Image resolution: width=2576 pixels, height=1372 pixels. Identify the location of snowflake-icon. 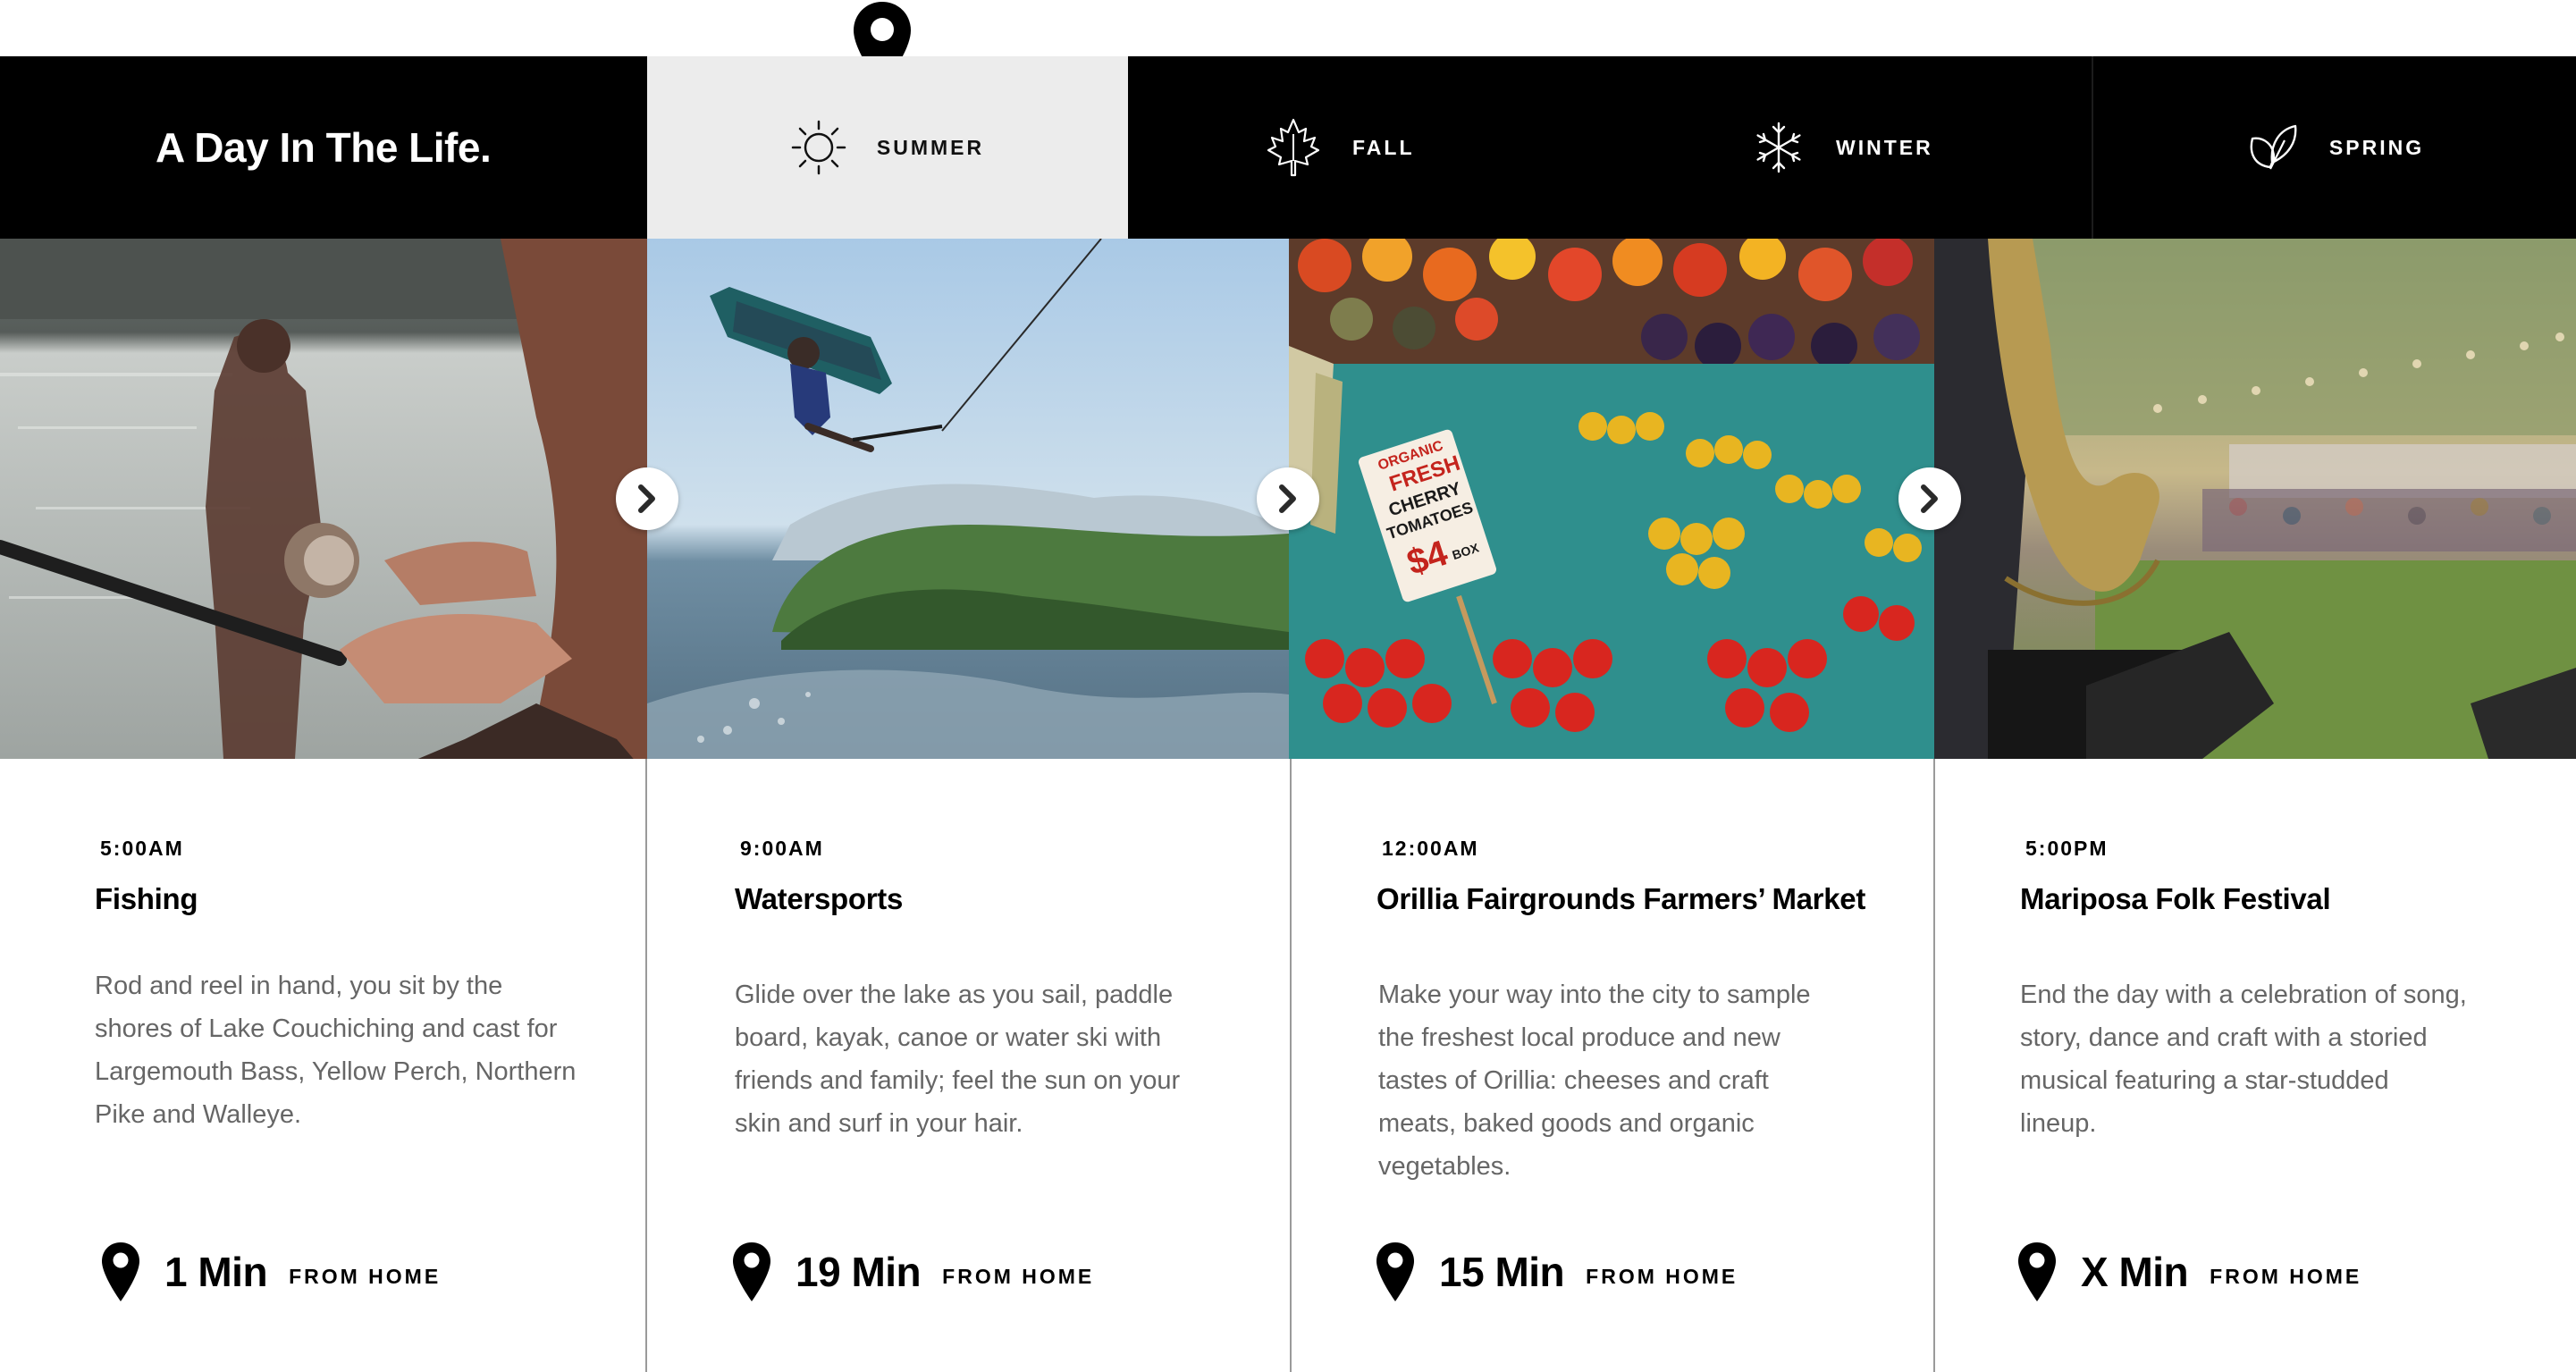
(1779, 147).